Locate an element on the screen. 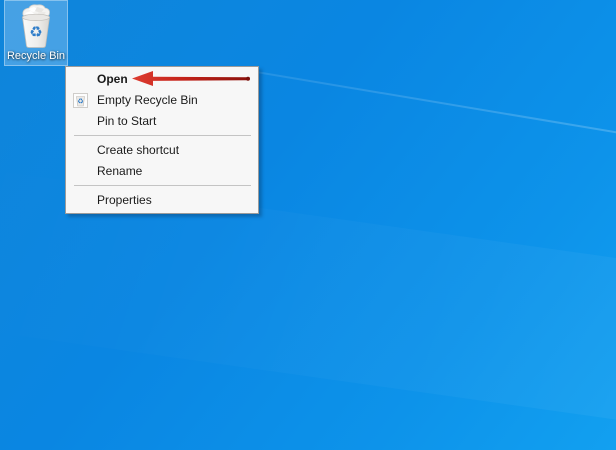 This screenshot has width=616, height=450. menu-item-create-shortcut: Create shortcut is located at coordinates (162, 150).